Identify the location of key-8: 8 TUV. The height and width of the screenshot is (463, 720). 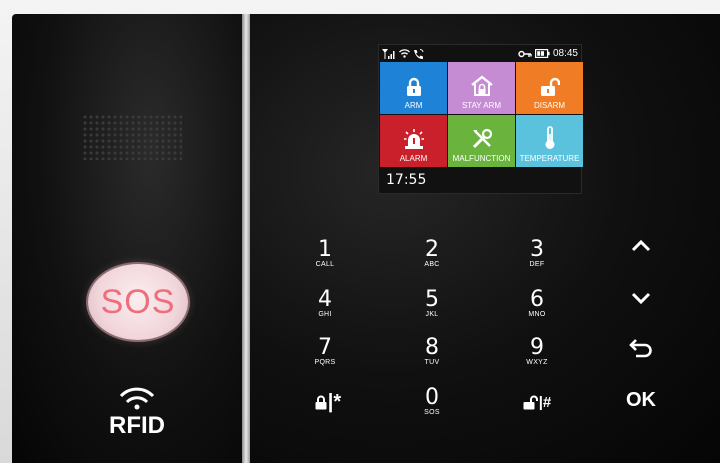
(432, 352).